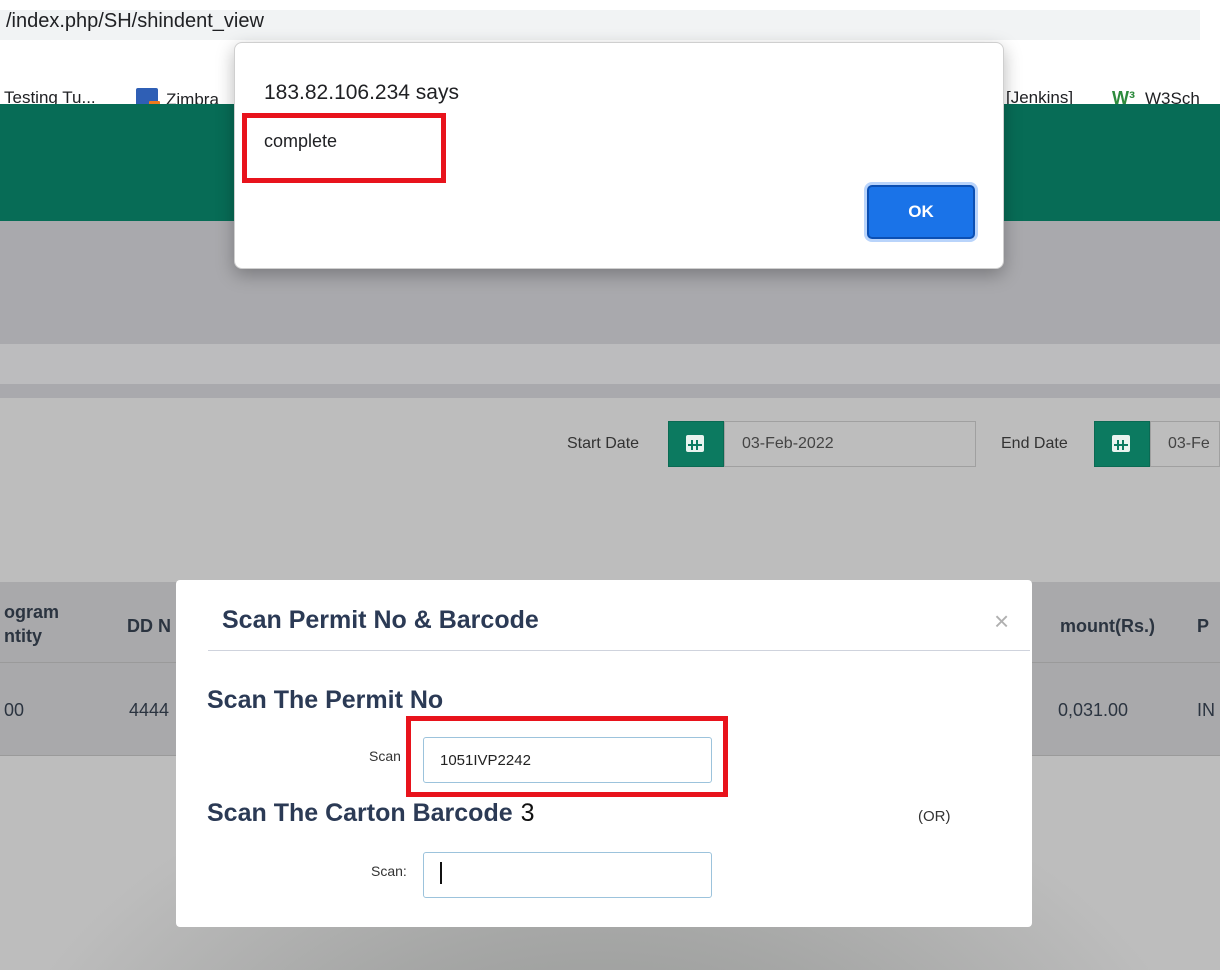 This screenshot has height=970, width=1220. Describe the element at coordinates (441, 873) in the screenshot. I see `text-caret` at that location.